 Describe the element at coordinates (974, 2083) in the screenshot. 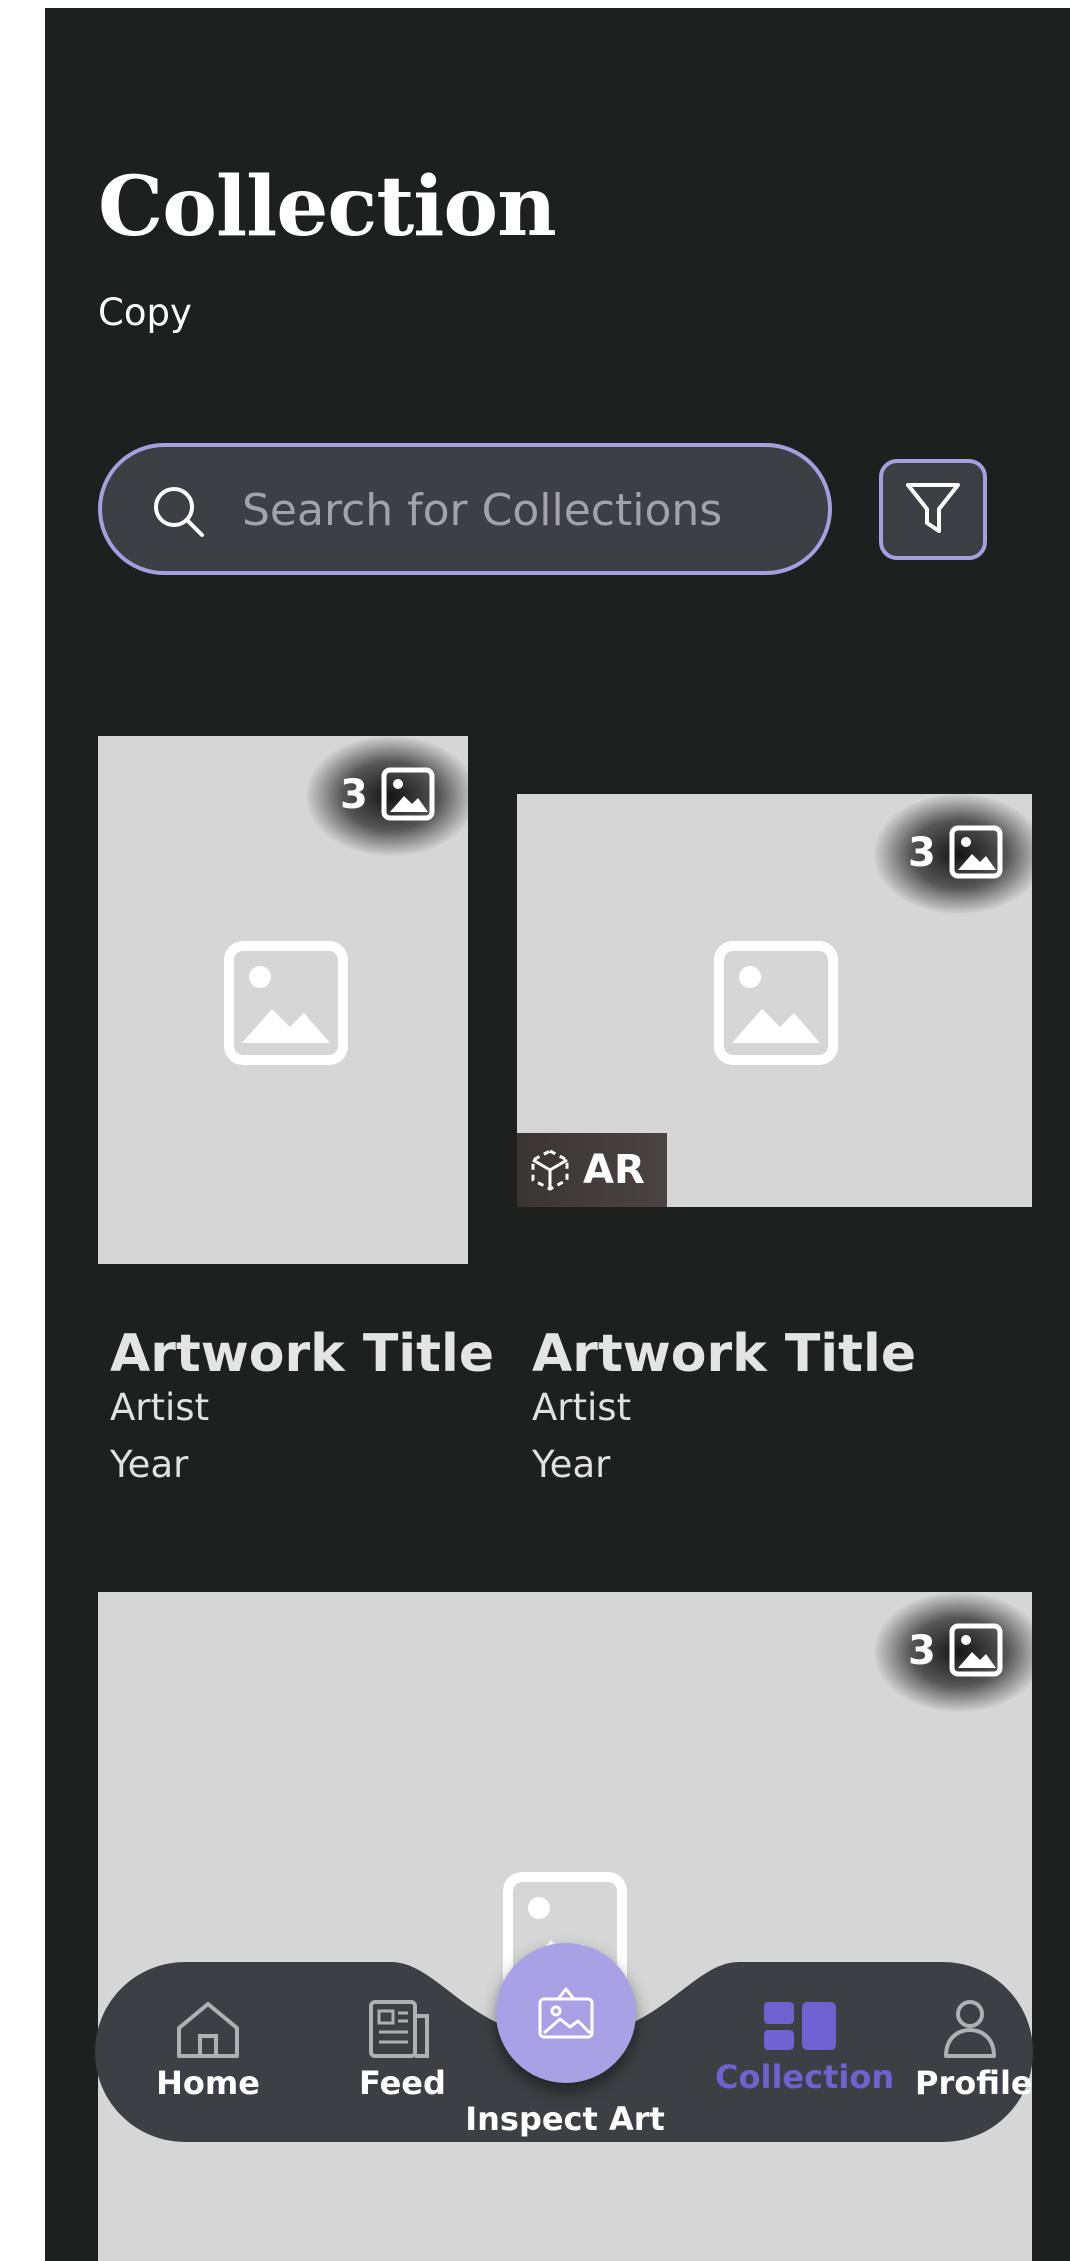

I see `nav-label: Profile` at that location.